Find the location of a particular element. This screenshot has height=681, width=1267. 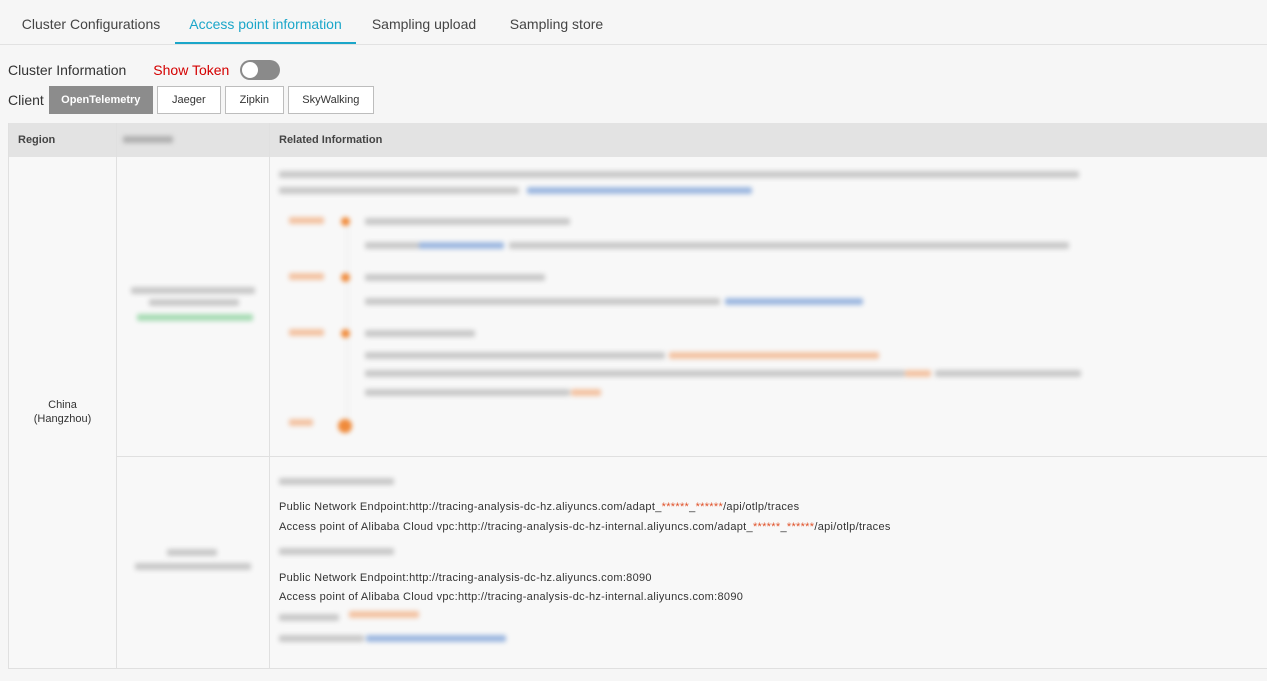

cluster-info-row: Cluster Information Show Token is located at coordinates (144, 70).